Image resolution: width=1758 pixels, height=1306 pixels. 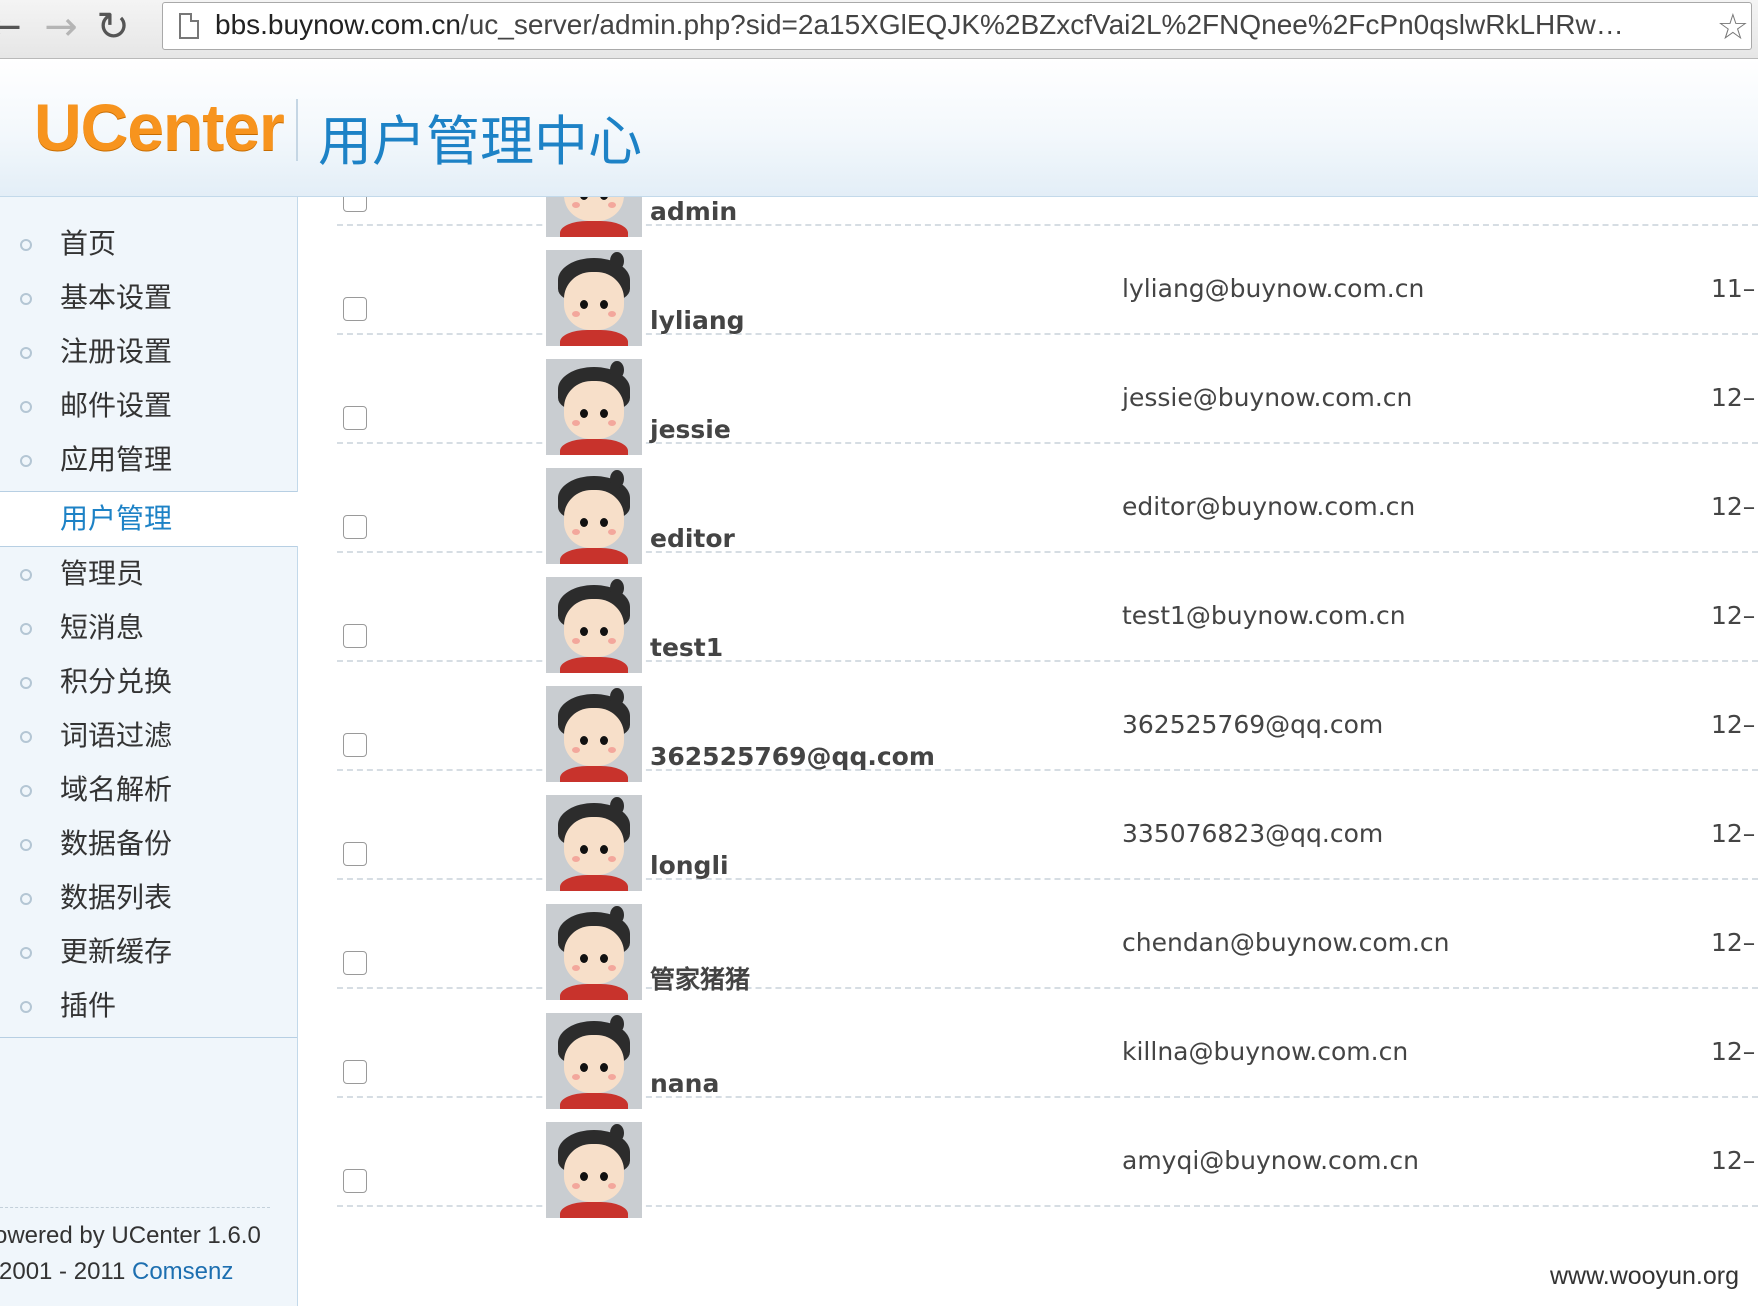 What do you see at coordinates (149, 519) in the screenshot?
I see `sidebar-item-user-management: 用户管理` at bounding box center [149, 519].